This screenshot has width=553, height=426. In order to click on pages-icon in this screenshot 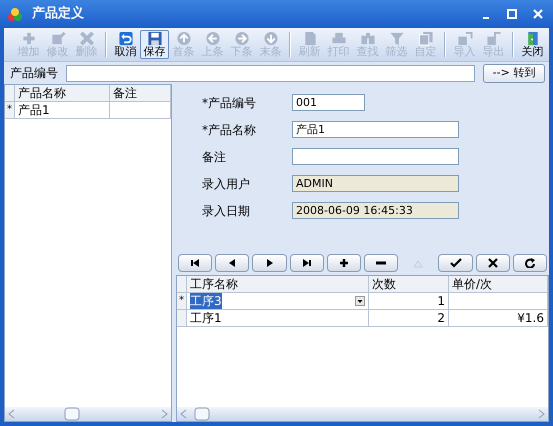, I will do `click(425, 38)`.